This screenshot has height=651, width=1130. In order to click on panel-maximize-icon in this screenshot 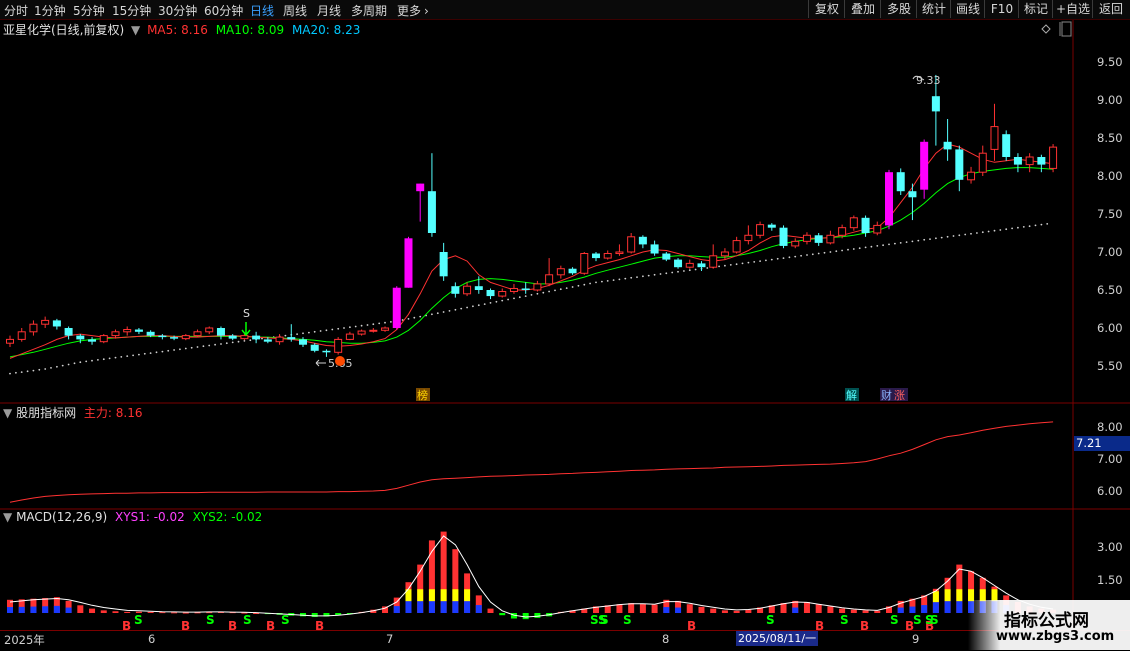, I will do `click(1066, 29)`.